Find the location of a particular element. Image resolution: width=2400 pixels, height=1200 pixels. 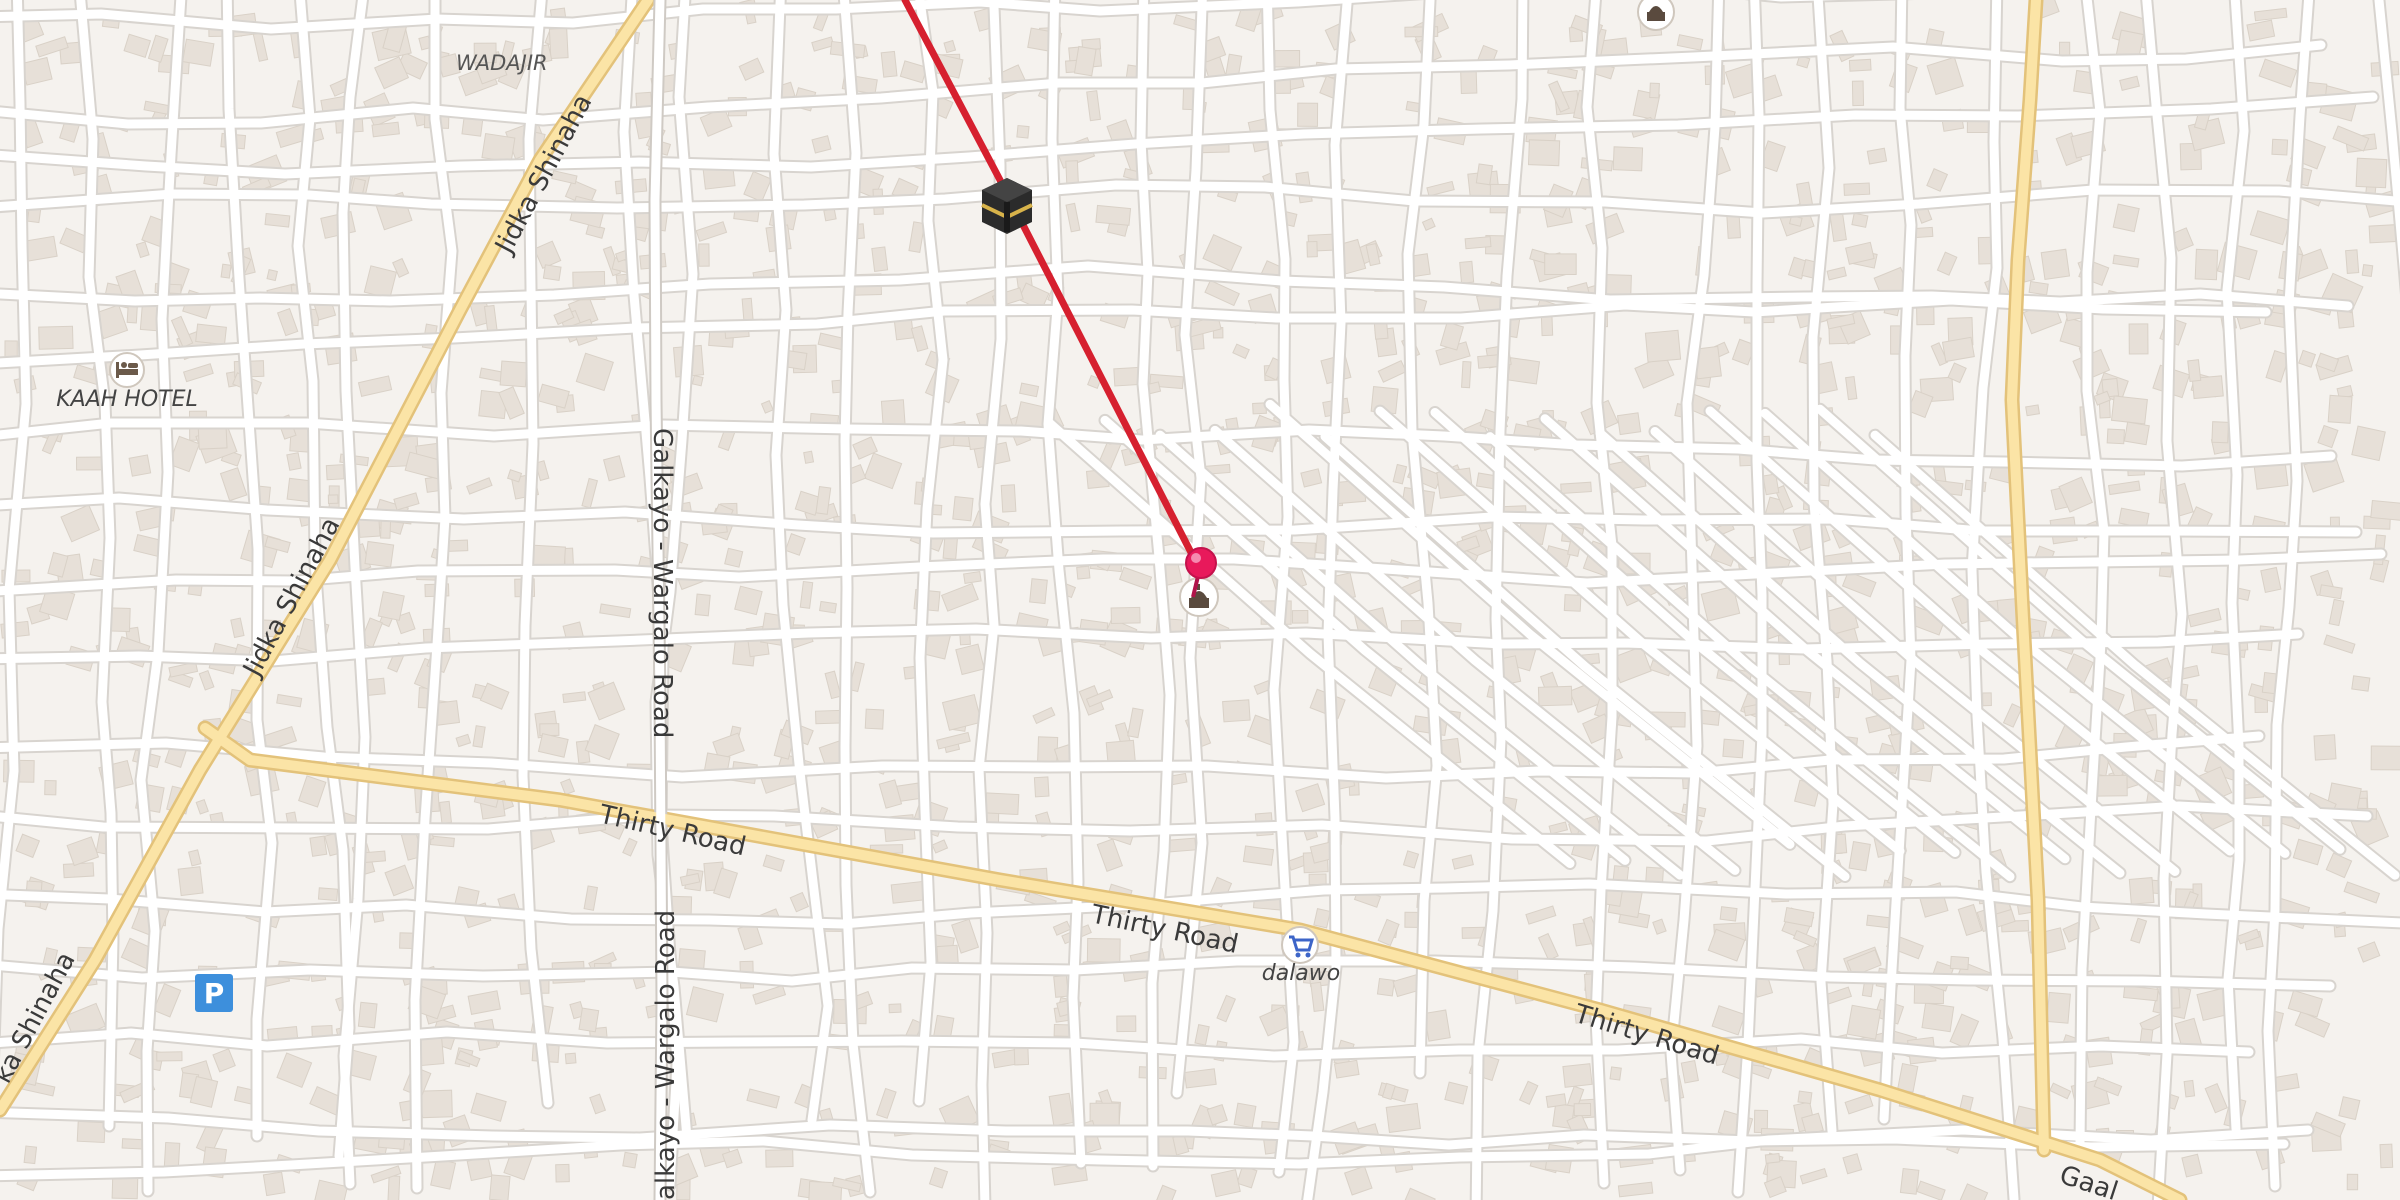

mosque-icon is located at coordinates (1656, 15).